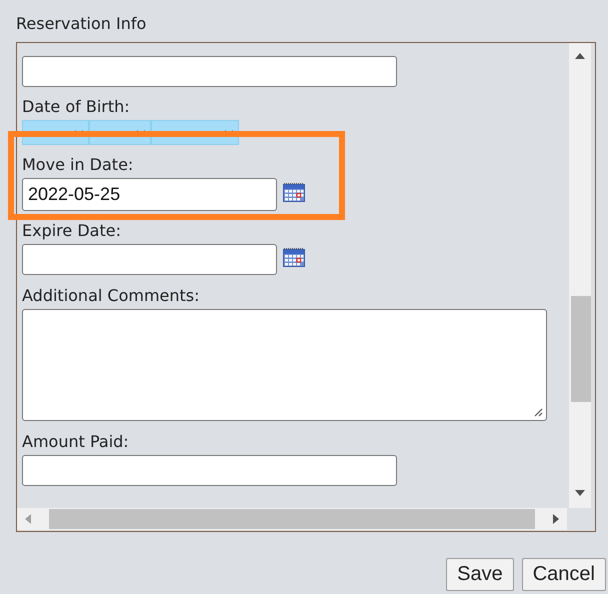  I want to click on save-button: Save, so click(480, 574).